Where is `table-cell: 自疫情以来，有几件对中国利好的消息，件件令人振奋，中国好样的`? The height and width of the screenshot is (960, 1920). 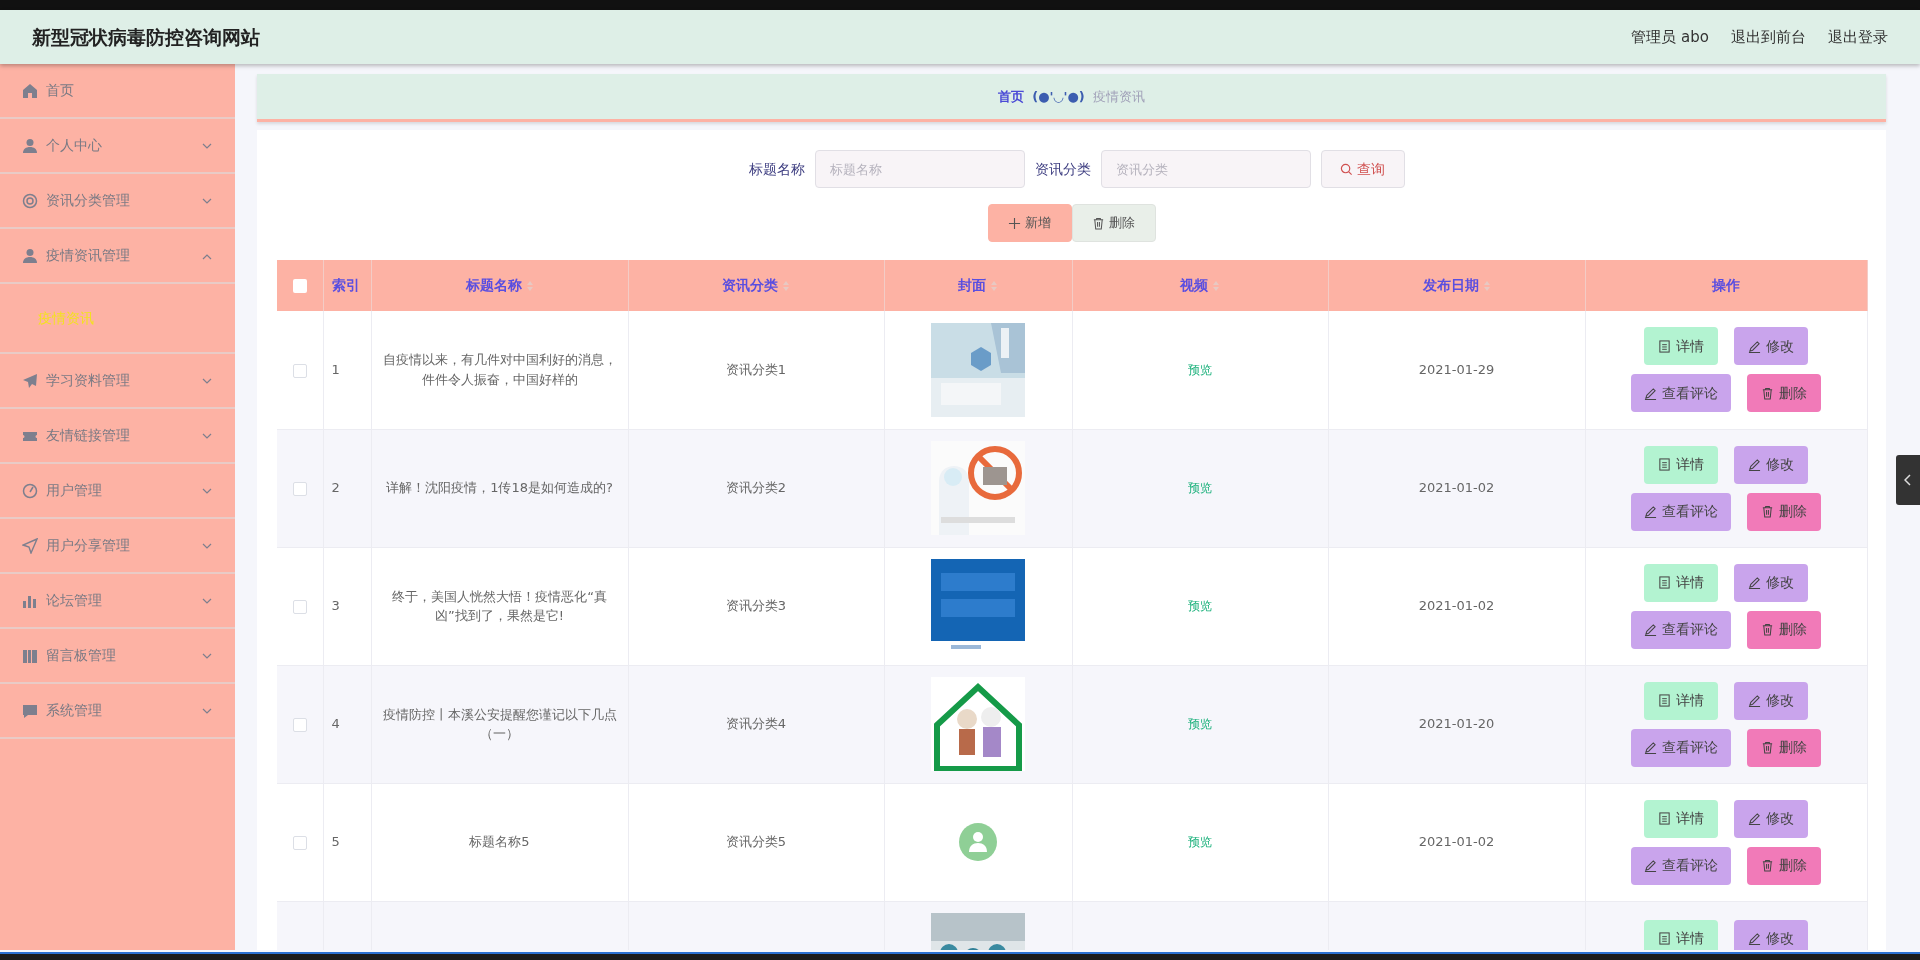 table-cell: 自疫情以来，有几件对中国利好的消息，件件令人振奋，中国好样的 is located at coordinates (499, 369).